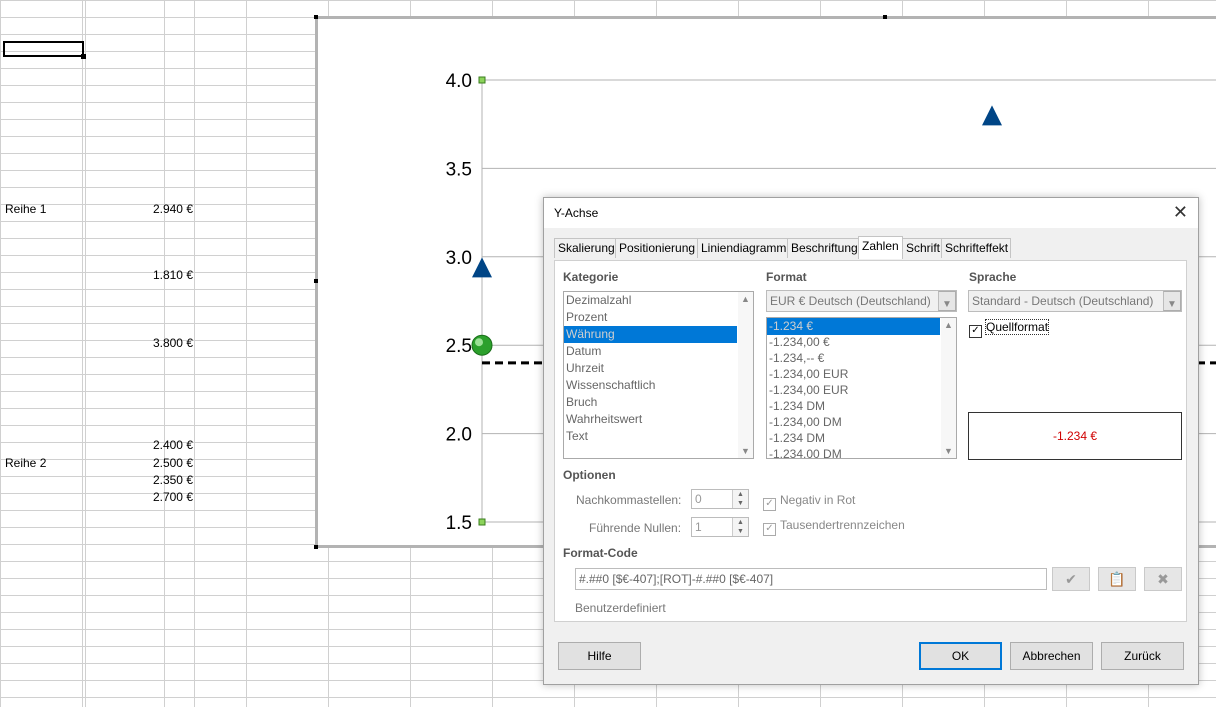 This screenshot has height=707, width=1216. I want to click on delete-code-button: ✖, so click(1163, 579).